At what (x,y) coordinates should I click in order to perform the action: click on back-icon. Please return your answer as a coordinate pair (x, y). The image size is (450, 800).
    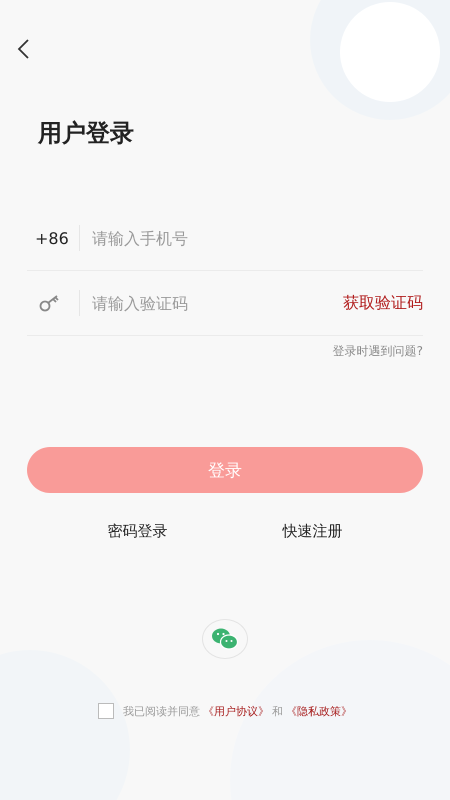
    Looking at the image, I should click on (23, 49).